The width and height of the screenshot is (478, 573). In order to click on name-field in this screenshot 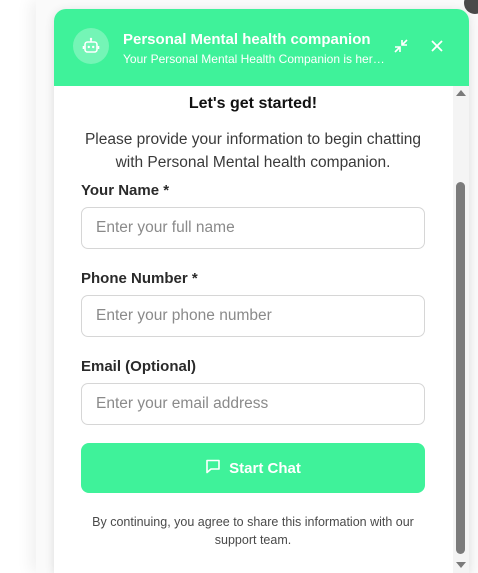, I will do `click(253, 228)`.